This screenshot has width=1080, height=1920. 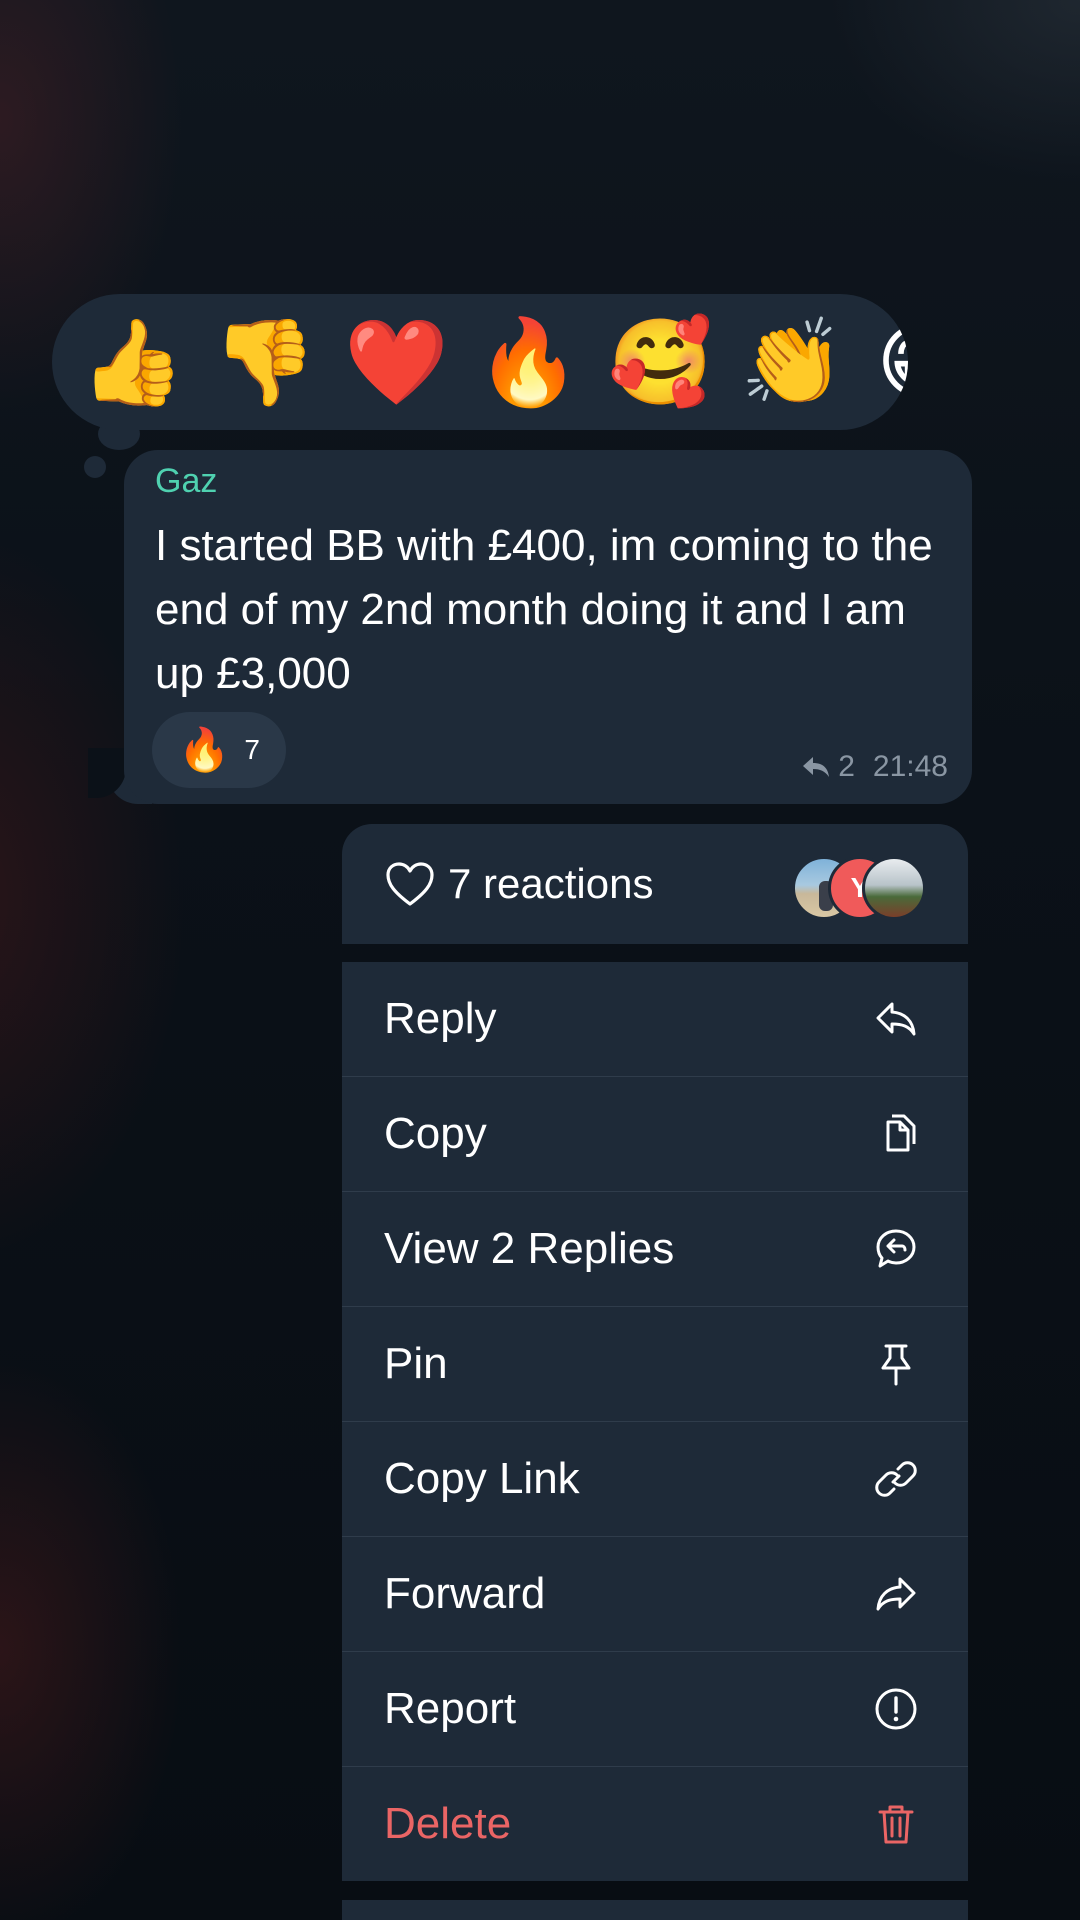 I want to click on reactions-label-group: 7 reactions, so click(x=518, y=884).